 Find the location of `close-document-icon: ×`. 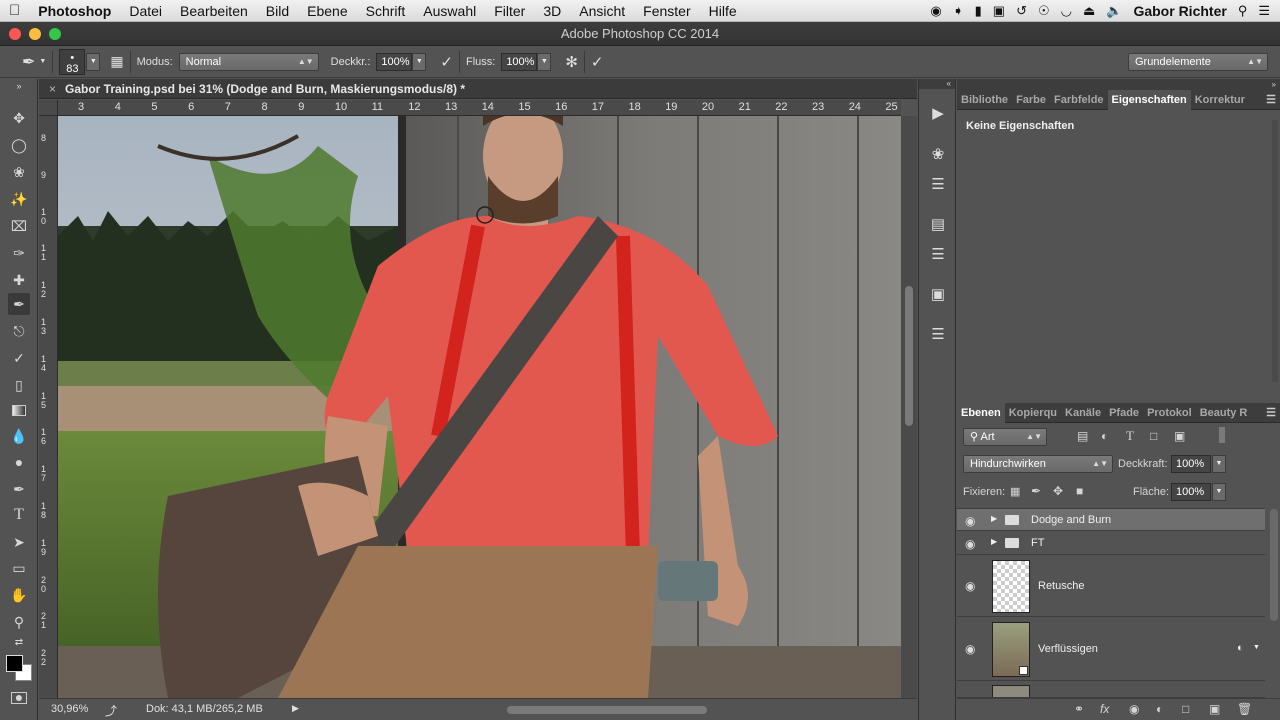

close-document-icon: × is located at coordinates (52, 89).